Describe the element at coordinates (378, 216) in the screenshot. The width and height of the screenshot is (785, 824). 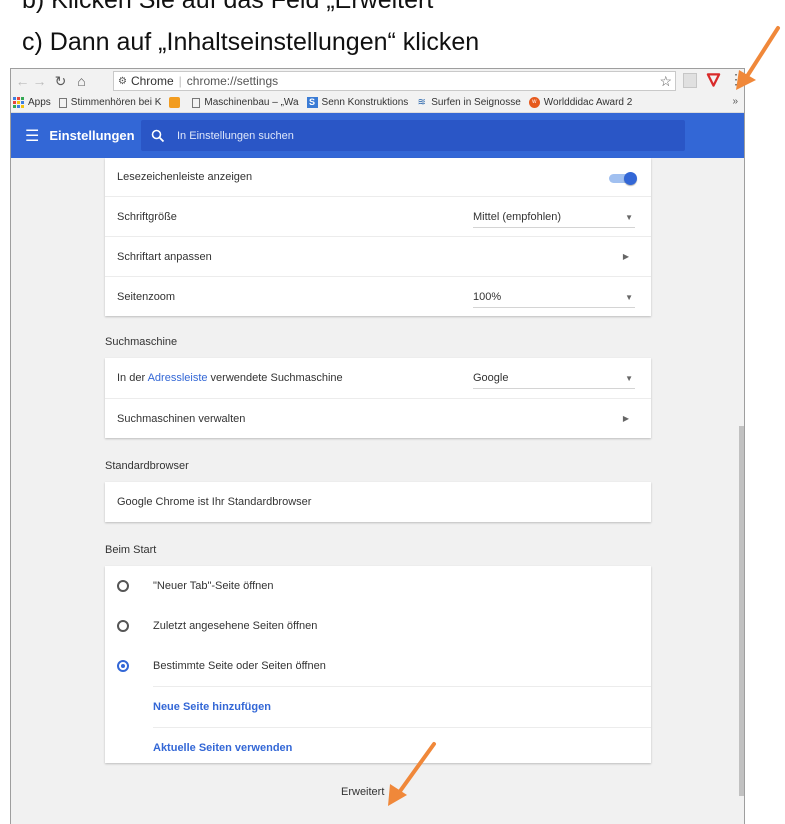
I see `font-size-row: Schriftgröße Mittel (empfohlen) ▼` at that location.